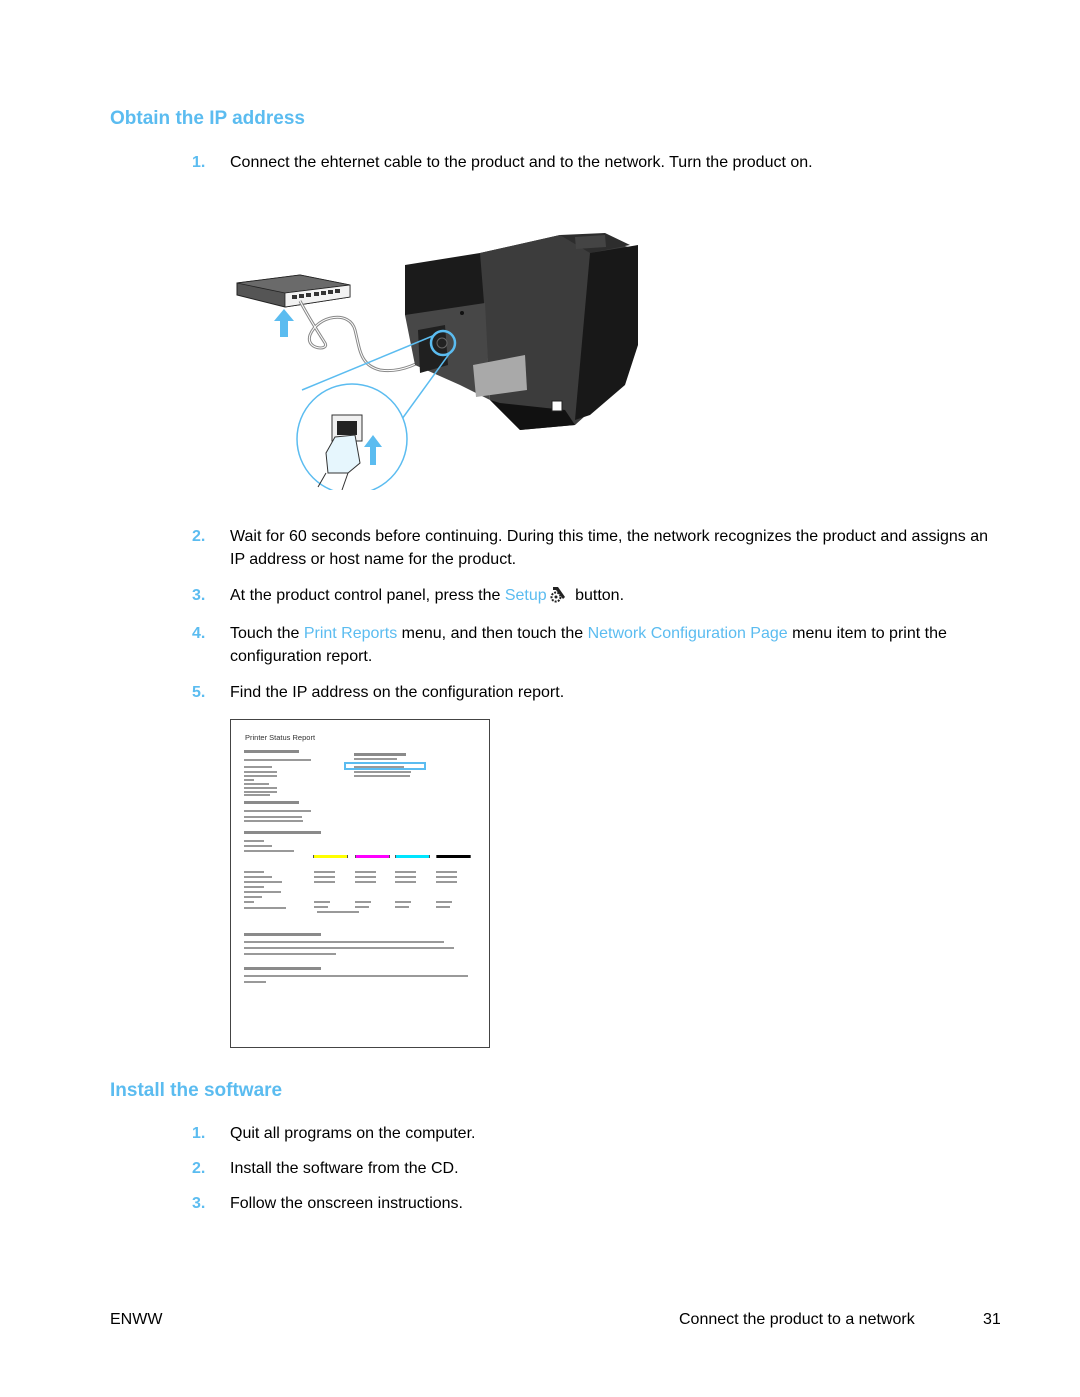  Describe the element at coordinates (199, 633) in the screenshot. I see `step-number: 4.` at that location.